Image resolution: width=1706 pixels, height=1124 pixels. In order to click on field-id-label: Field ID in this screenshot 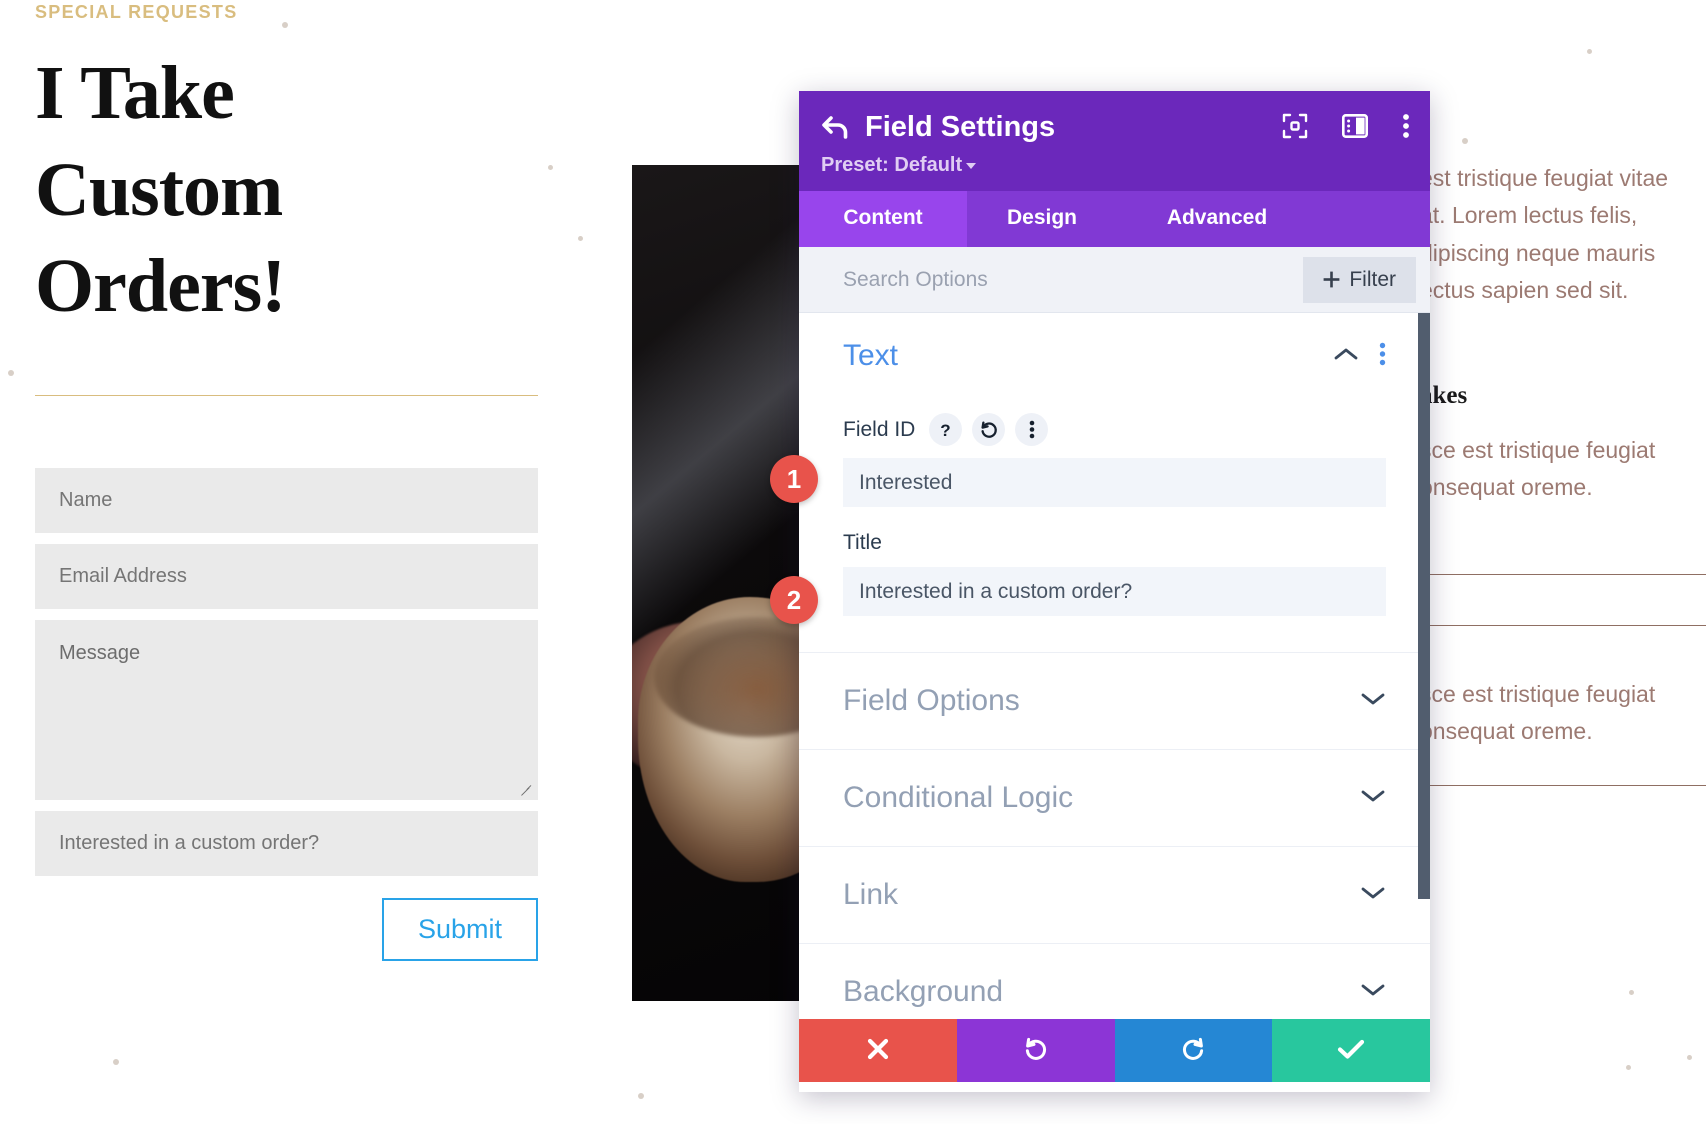, I will do `click(879, 429)`.